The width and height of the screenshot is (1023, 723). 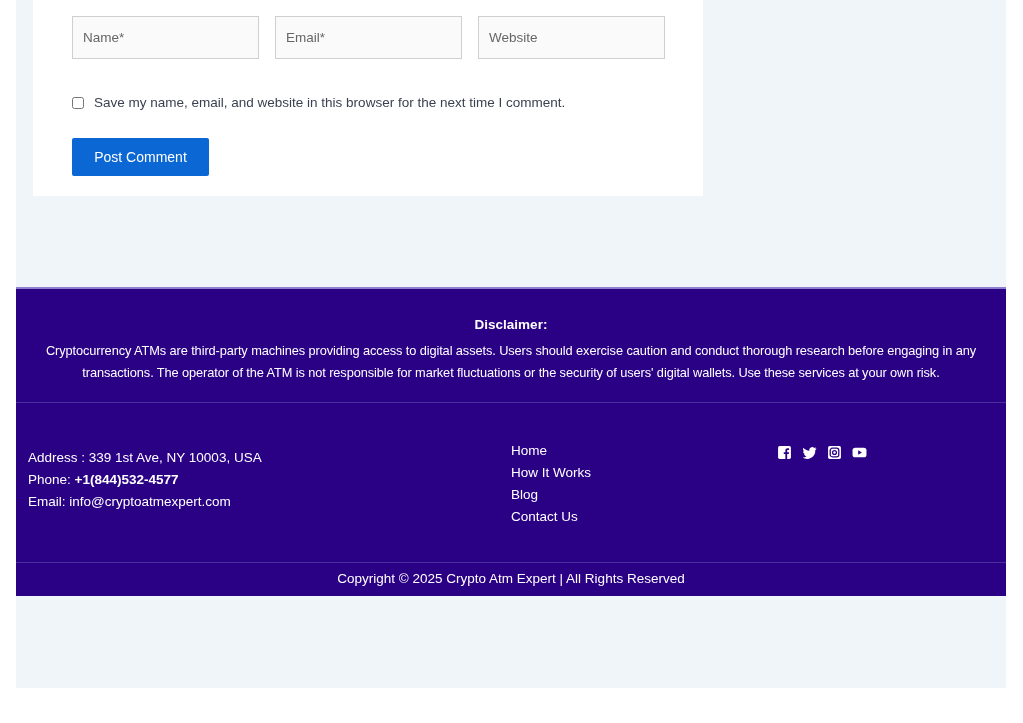 I want to click on footer-link: Contact Us, so click(x=544, y=516).